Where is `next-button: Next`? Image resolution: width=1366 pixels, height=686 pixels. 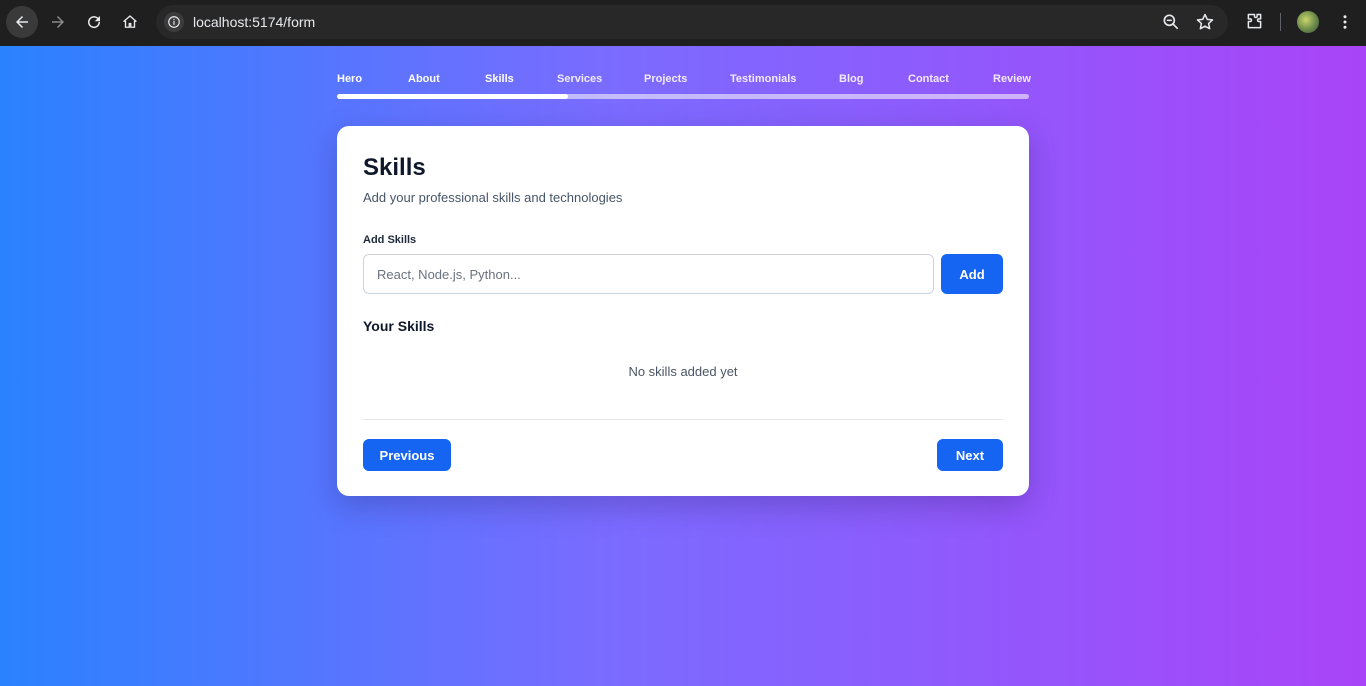
next-button: Next is located at coordinates (970, 455).